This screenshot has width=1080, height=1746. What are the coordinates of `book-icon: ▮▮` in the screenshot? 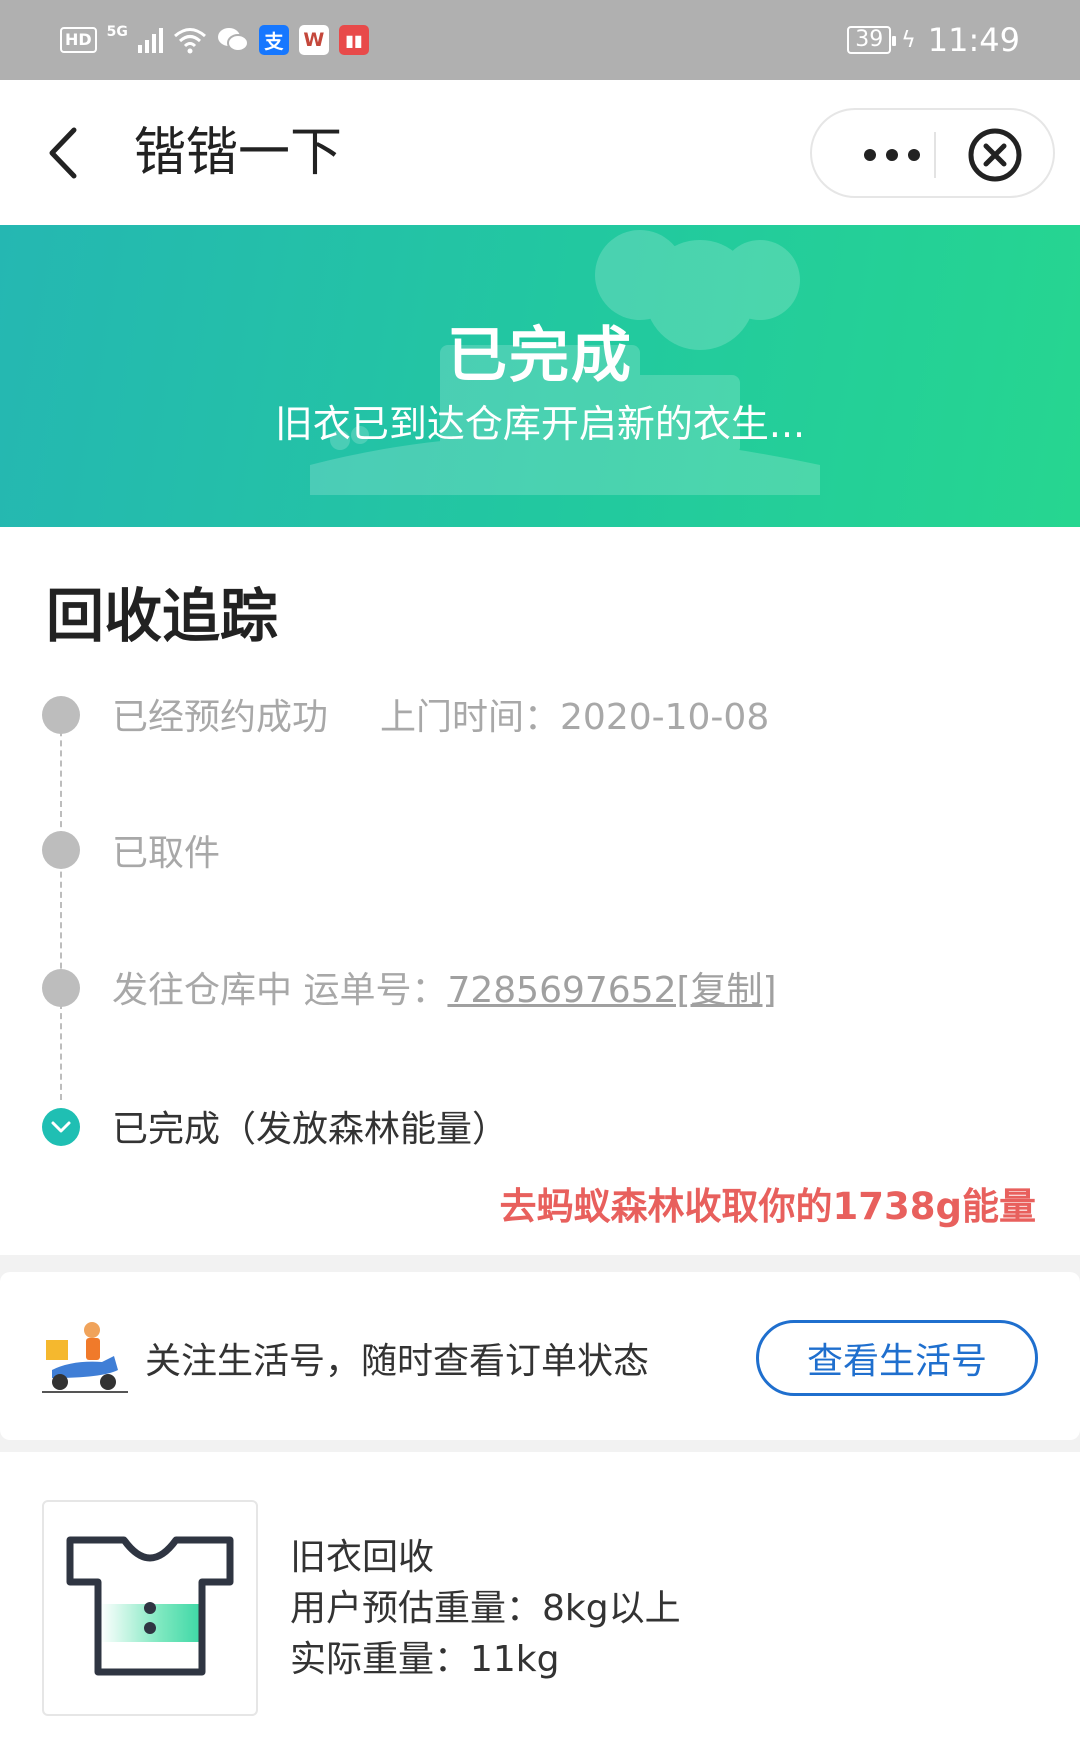 It's located at (353, 40).